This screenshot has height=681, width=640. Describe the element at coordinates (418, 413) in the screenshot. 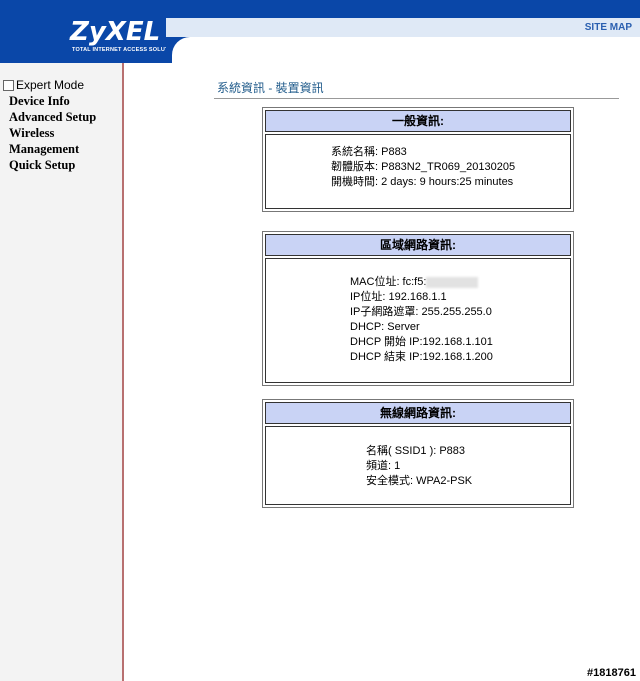

I see `wireless-info-title: 無線網路資訊:` at that location.